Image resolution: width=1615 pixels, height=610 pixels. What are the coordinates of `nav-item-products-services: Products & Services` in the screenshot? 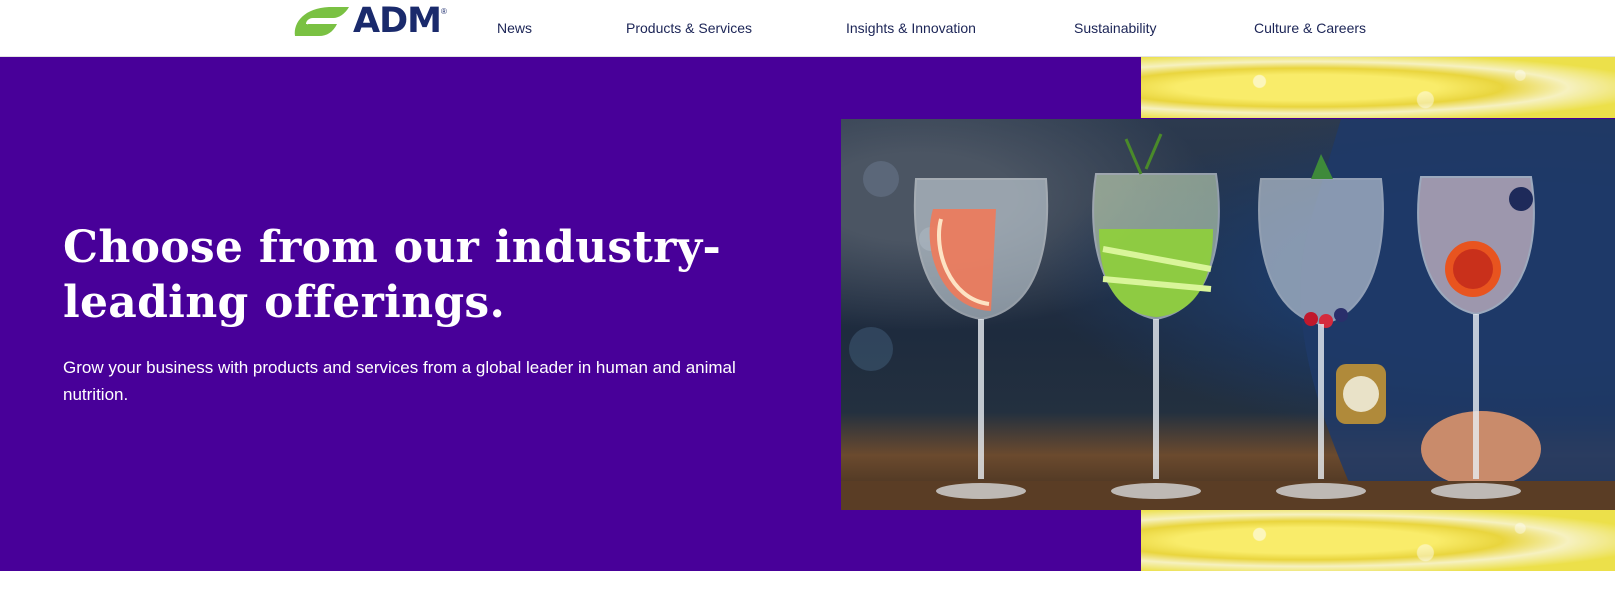 It's located at (689, 29).